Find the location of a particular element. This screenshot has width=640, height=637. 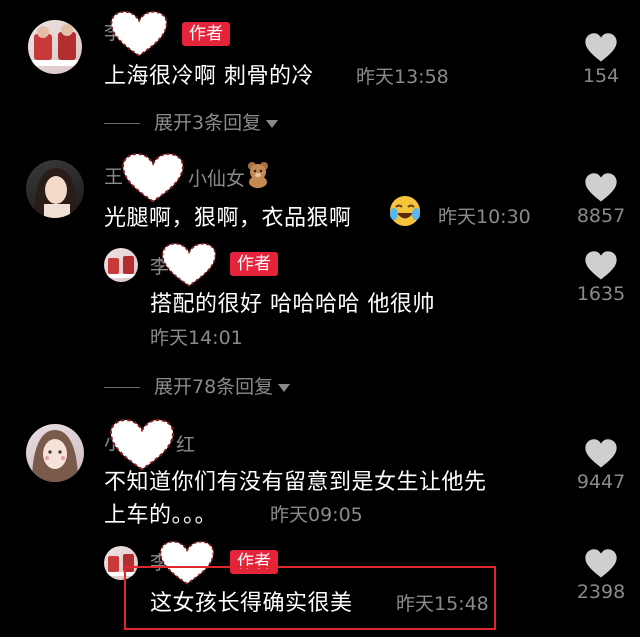

like-button: 8857 is located at coordinates (601, 199).